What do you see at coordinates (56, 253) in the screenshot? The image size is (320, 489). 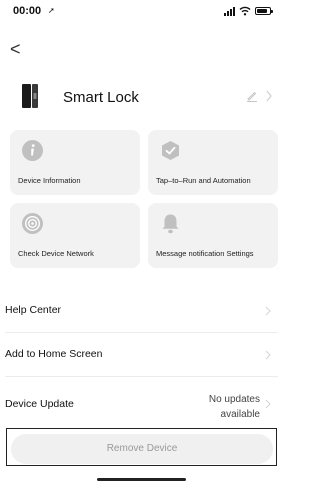 I see `card-label: Check Device Network` at bounding box center [56, 253].